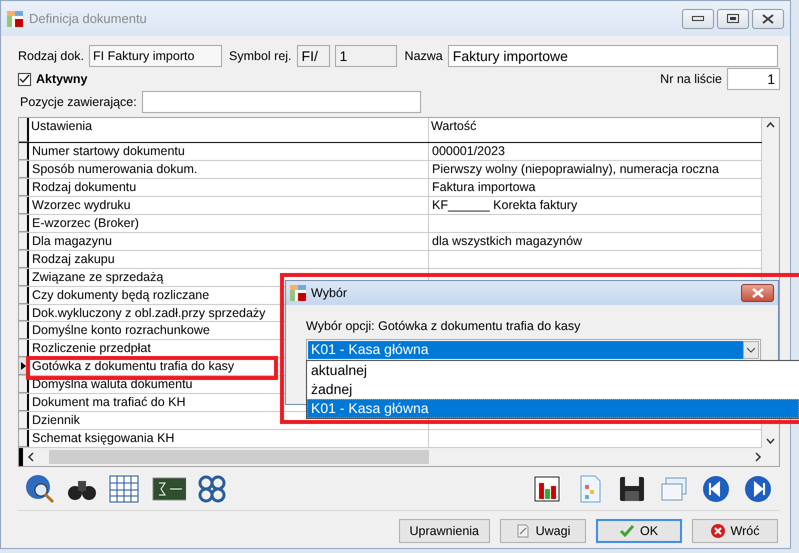 The width and height of the screenshot is (799, 553). Describe the element at coordinates (51, 56) in the screenshot. I see `doc-type-label: Rodzaj dok.` at that location.